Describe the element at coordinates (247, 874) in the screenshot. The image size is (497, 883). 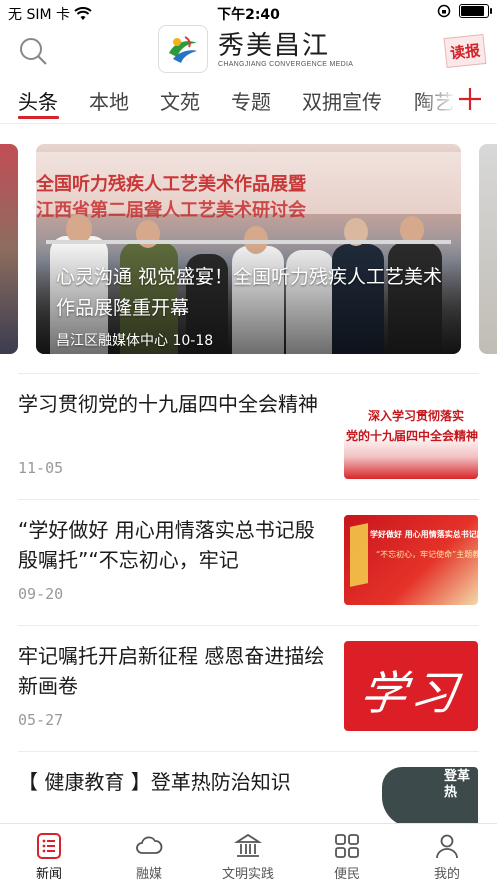
I see `nav-civilization-practice-label: 文明实践` at that location.